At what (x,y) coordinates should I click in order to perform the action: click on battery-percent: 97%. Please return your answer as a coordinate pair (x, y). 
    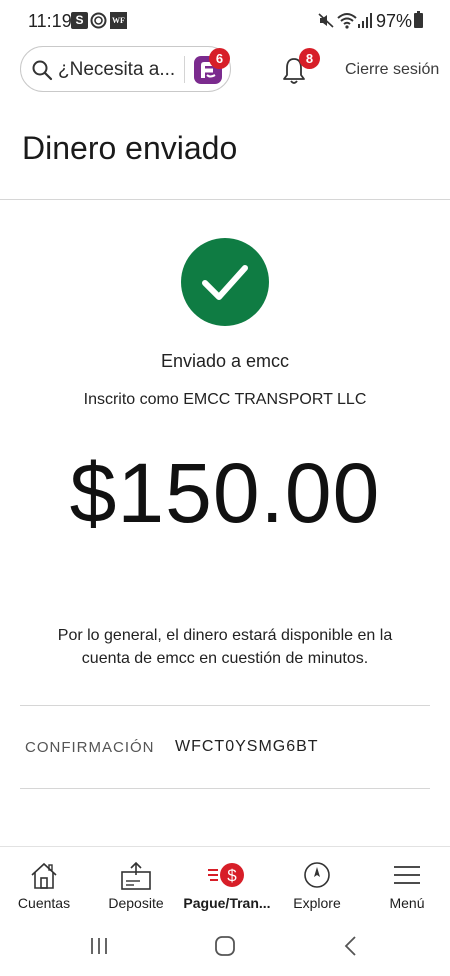
    Looking at the image, I should click on (394, 21).